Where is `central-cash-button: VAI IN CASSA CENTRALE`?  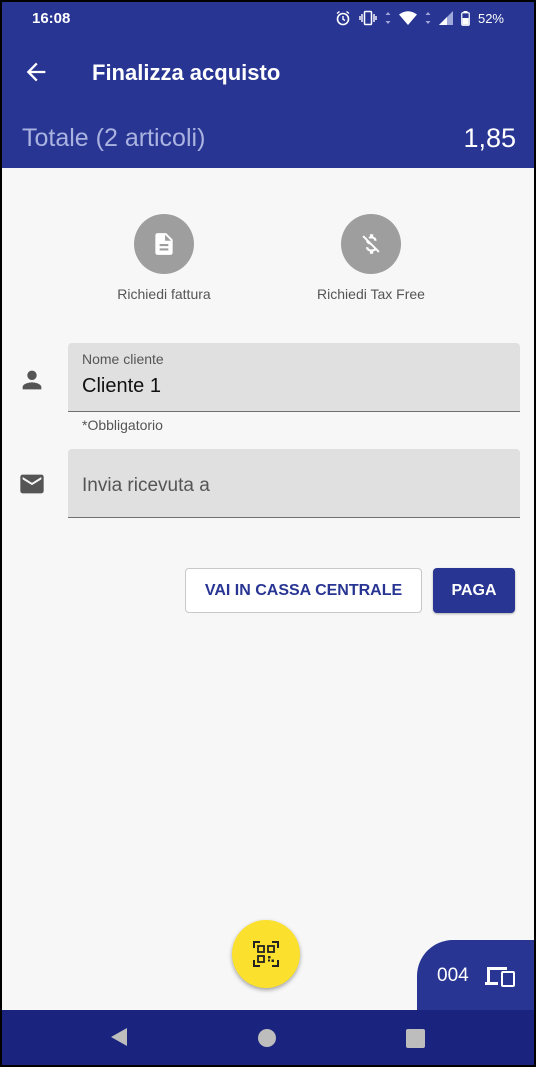
central-cash-button: VAI IN CASSA CENTRALE is located at coordinates (303, 590).